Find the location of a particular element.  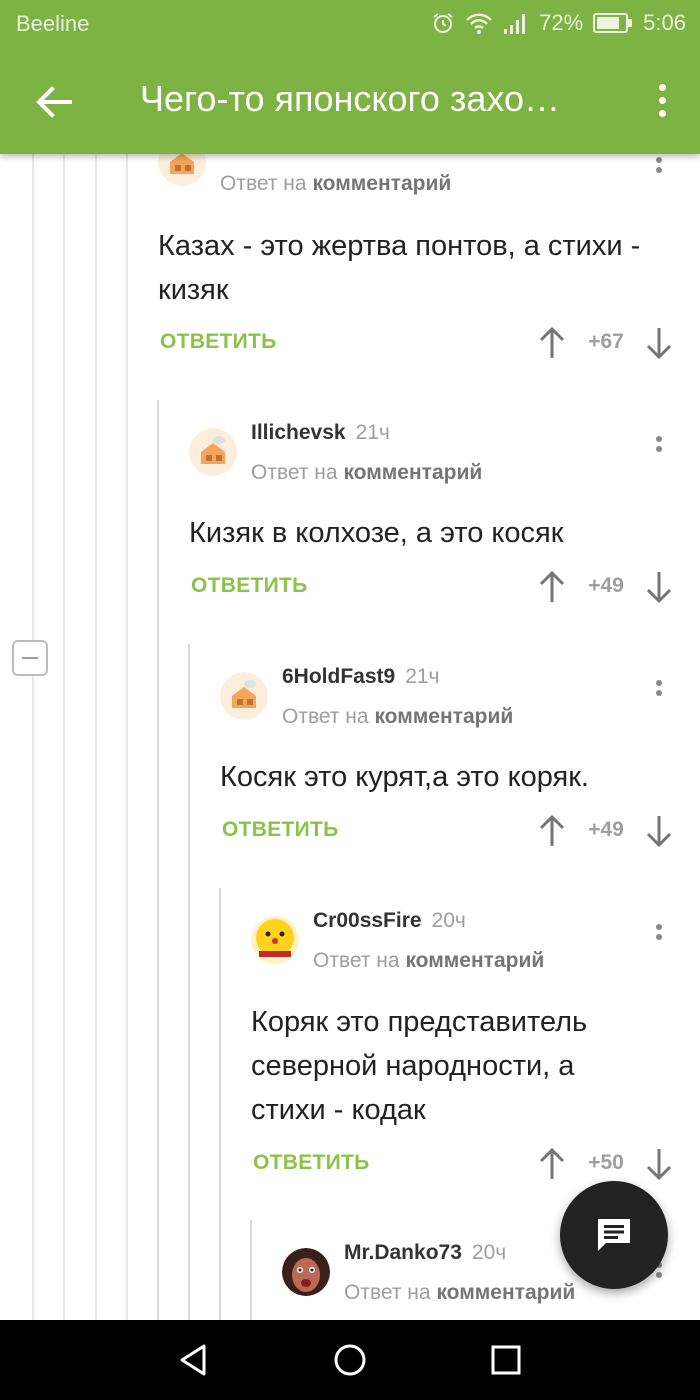

comment-icon is located at coordinates (614, 1235).